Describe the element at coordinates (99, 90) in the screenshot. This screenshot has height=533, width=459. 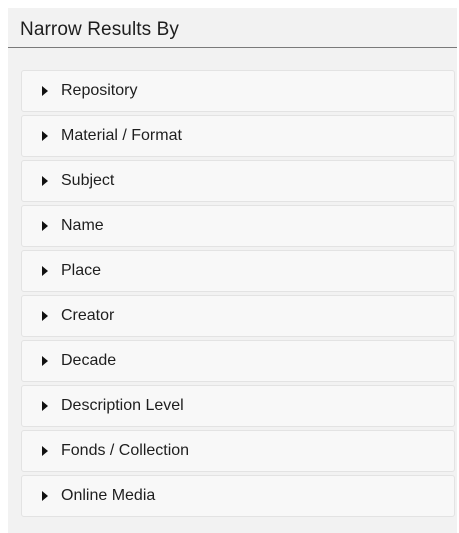
I see `facet-label: Repository` at that location.